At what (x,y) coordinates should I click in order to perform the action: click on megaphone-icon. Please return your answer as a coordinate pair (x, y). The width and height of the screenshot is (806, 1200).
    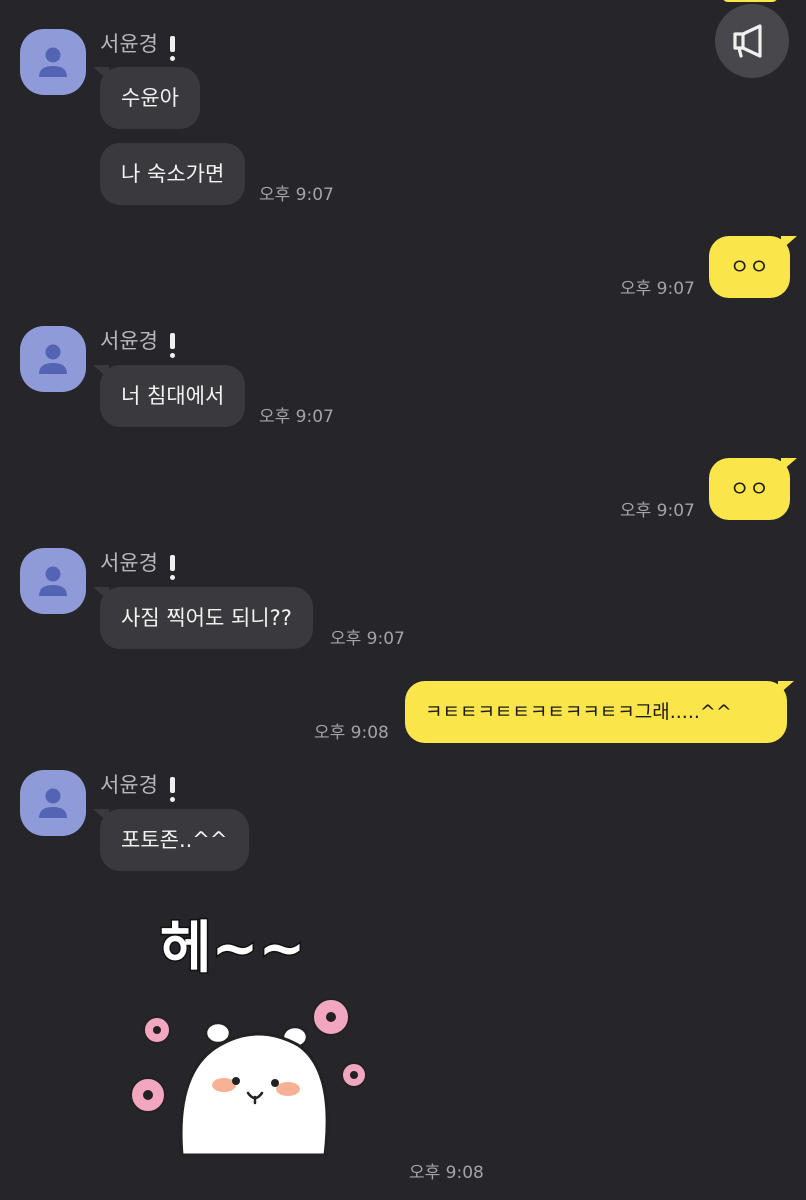
    Looking at the image, I should click on (747, 41).